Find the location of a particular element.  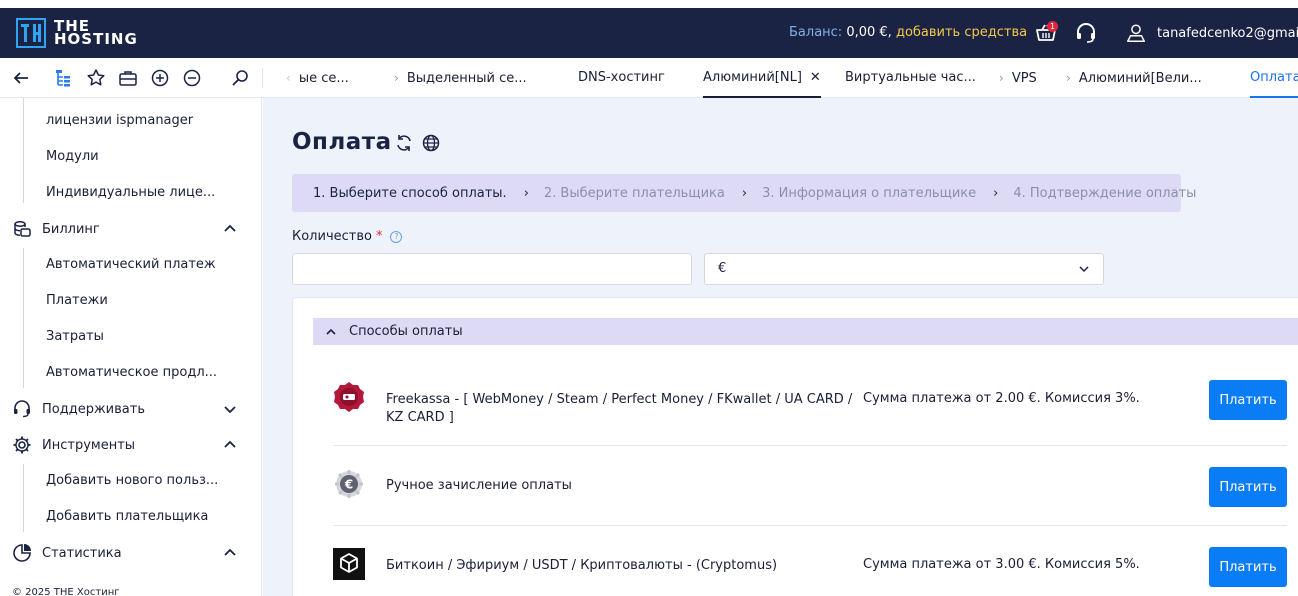

tab-label: Алюминий[NL] is located at coordinates (752, 77).